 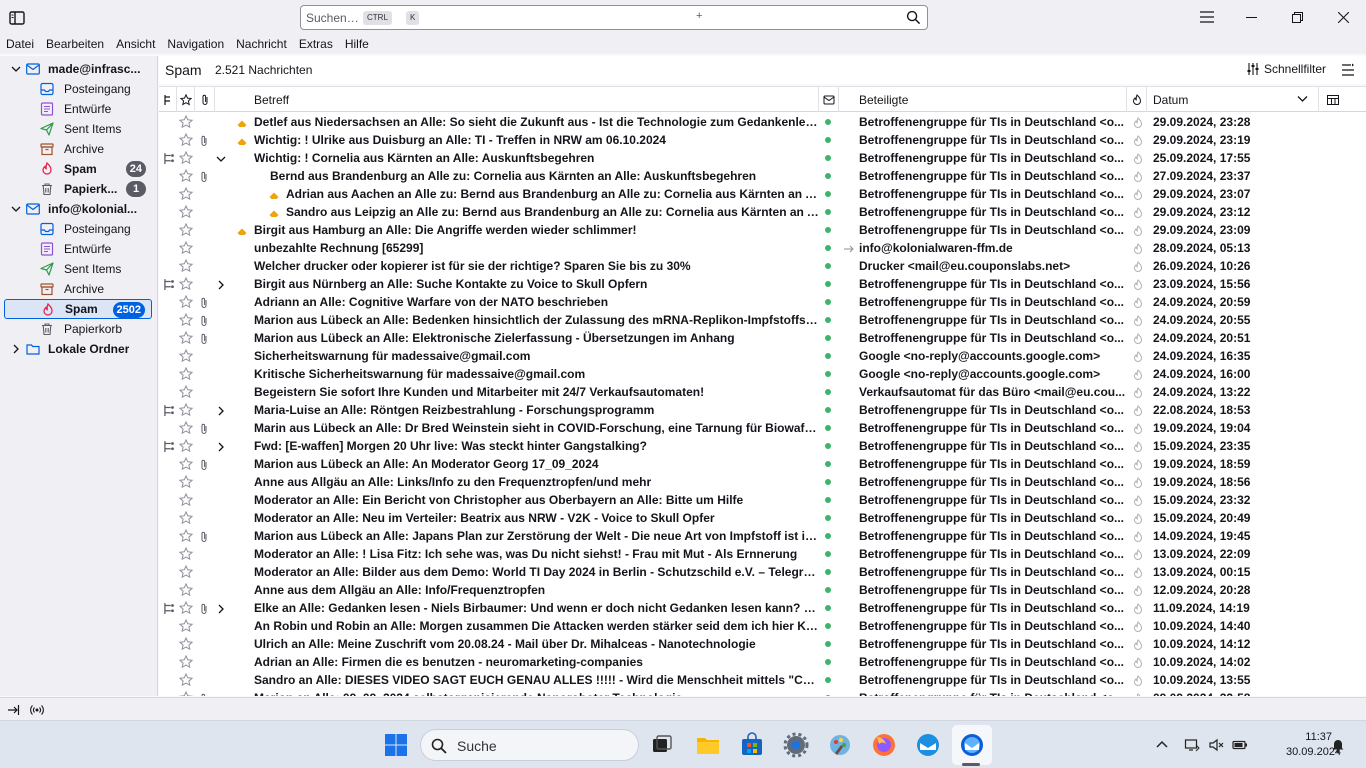 What do you see at coordinates (1286, 69) in the screenshot?
I see `quickfilter-button: Schnellfilter` at bounding box center [1286, 69].